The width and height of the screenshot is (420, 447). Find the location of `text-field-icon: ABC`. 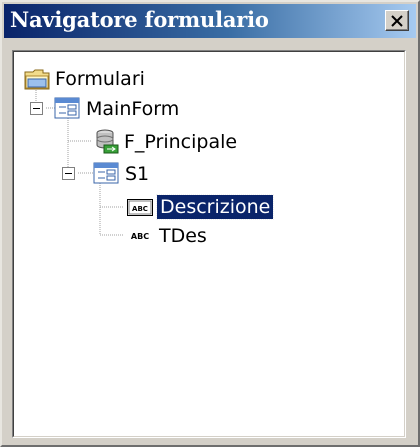

text-field-icon: ABC is located at coordinates (140, 207).